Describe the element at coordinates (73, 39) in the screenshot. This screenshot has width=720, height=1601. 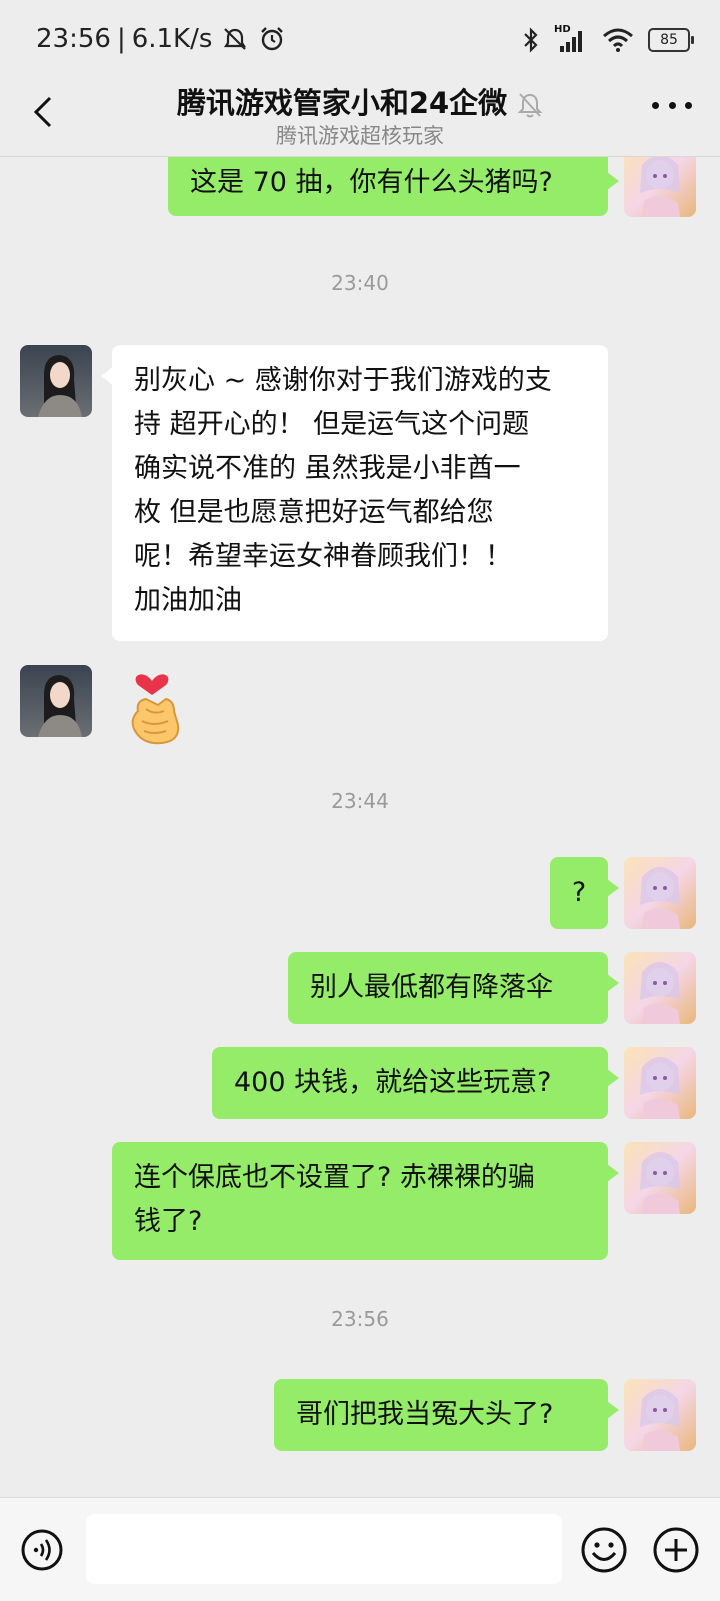
I see `clock: 23:56` at that location.